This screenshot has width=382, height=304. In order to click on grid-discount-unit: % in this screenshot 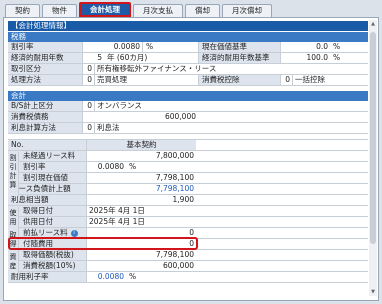, I will do `click(133, 166)`.